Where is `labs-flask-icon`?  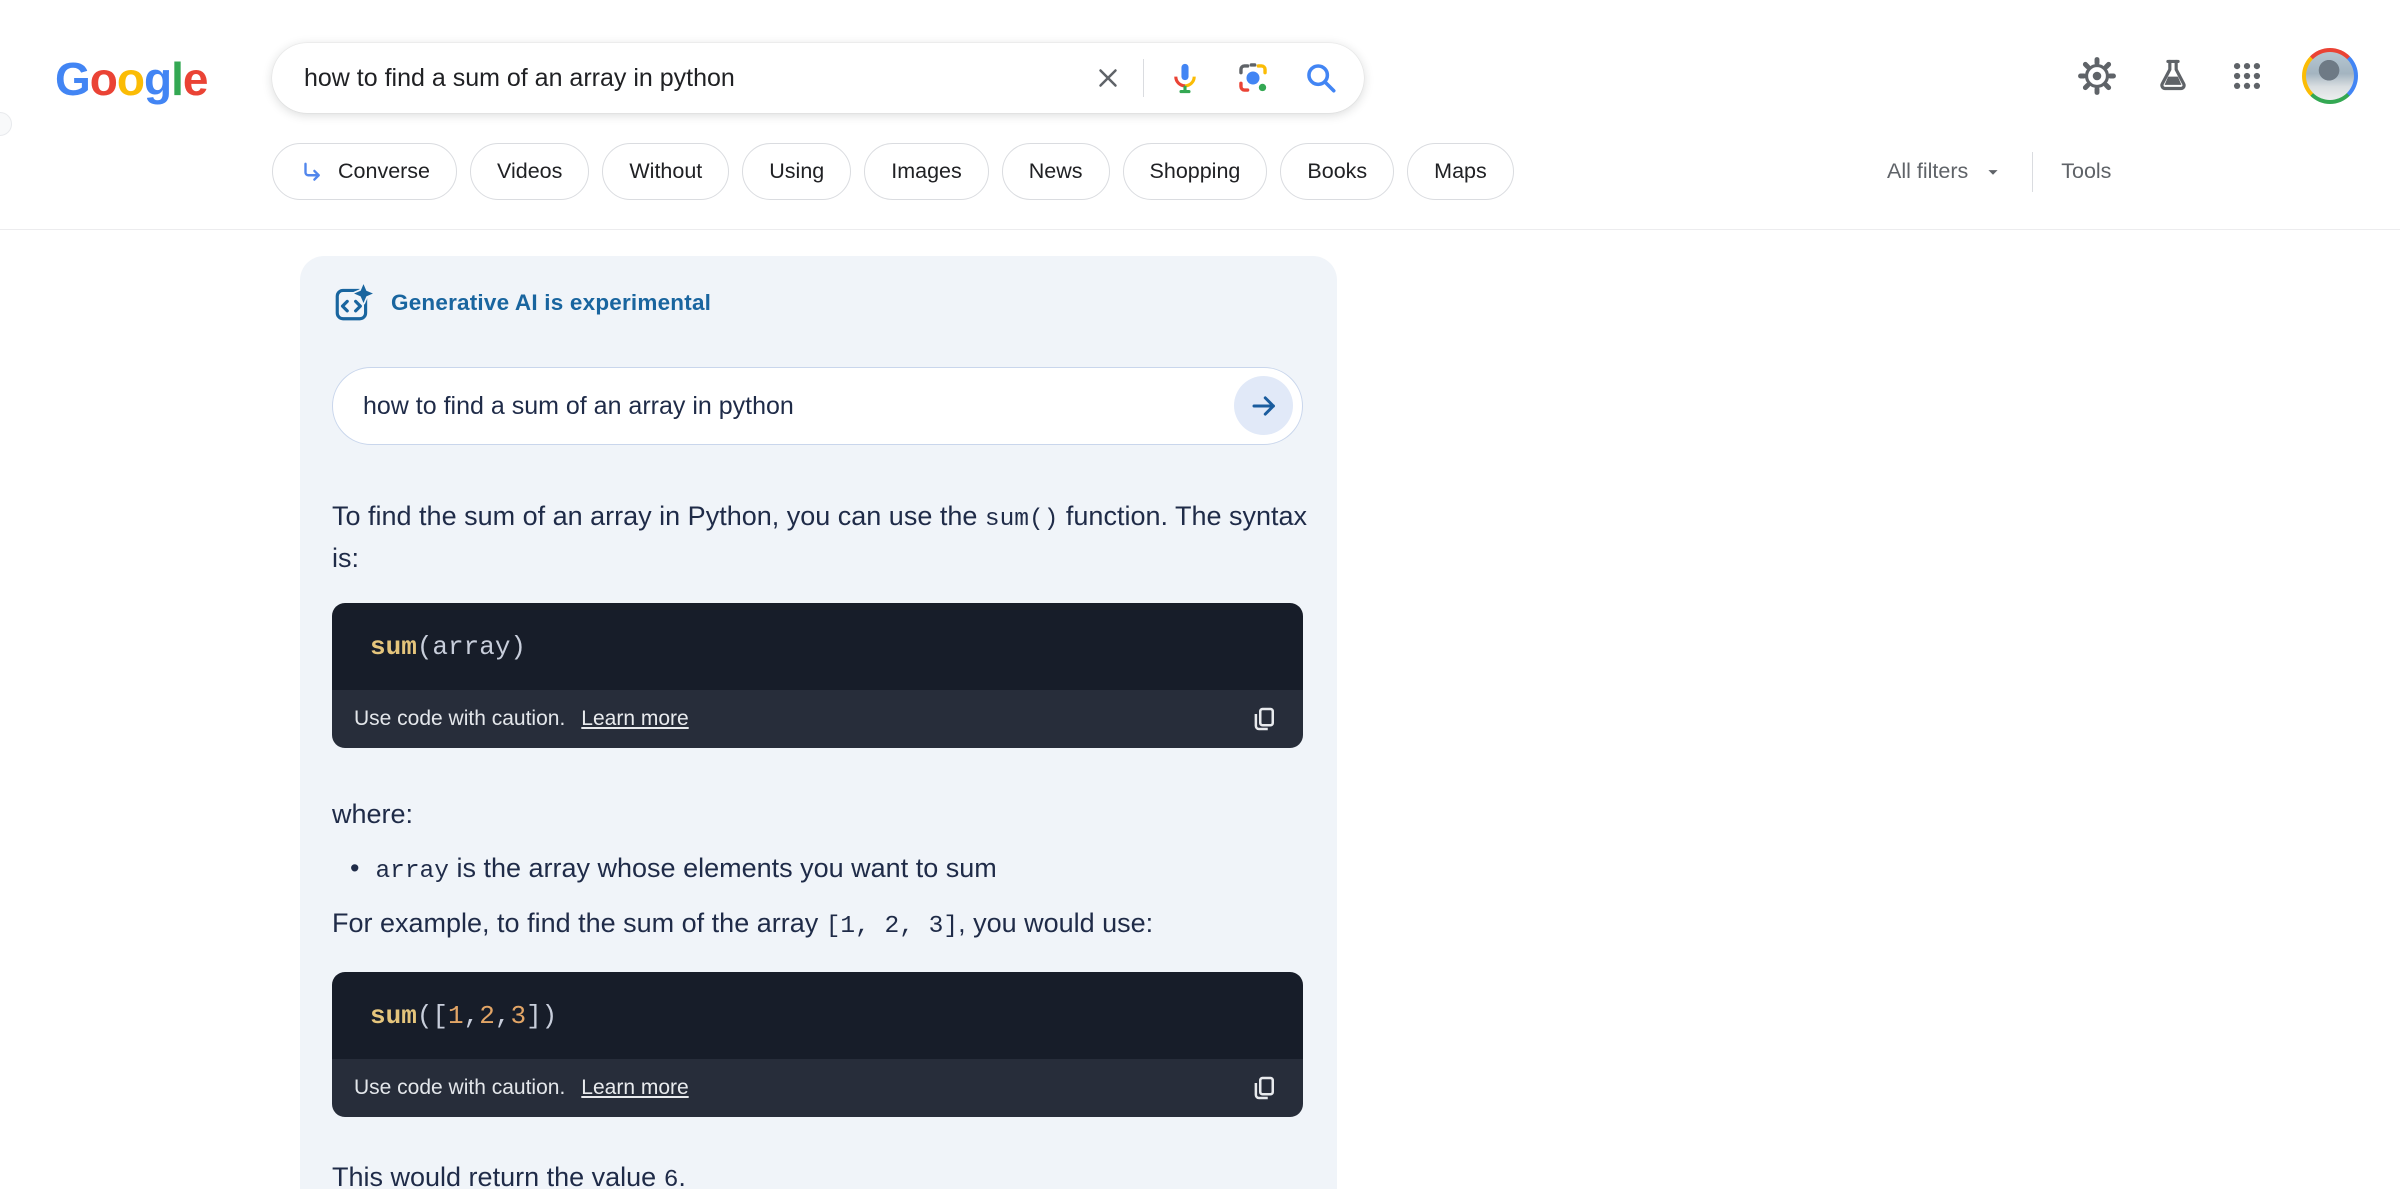
labs-flask-icon is located at coordinates (2173, 76).